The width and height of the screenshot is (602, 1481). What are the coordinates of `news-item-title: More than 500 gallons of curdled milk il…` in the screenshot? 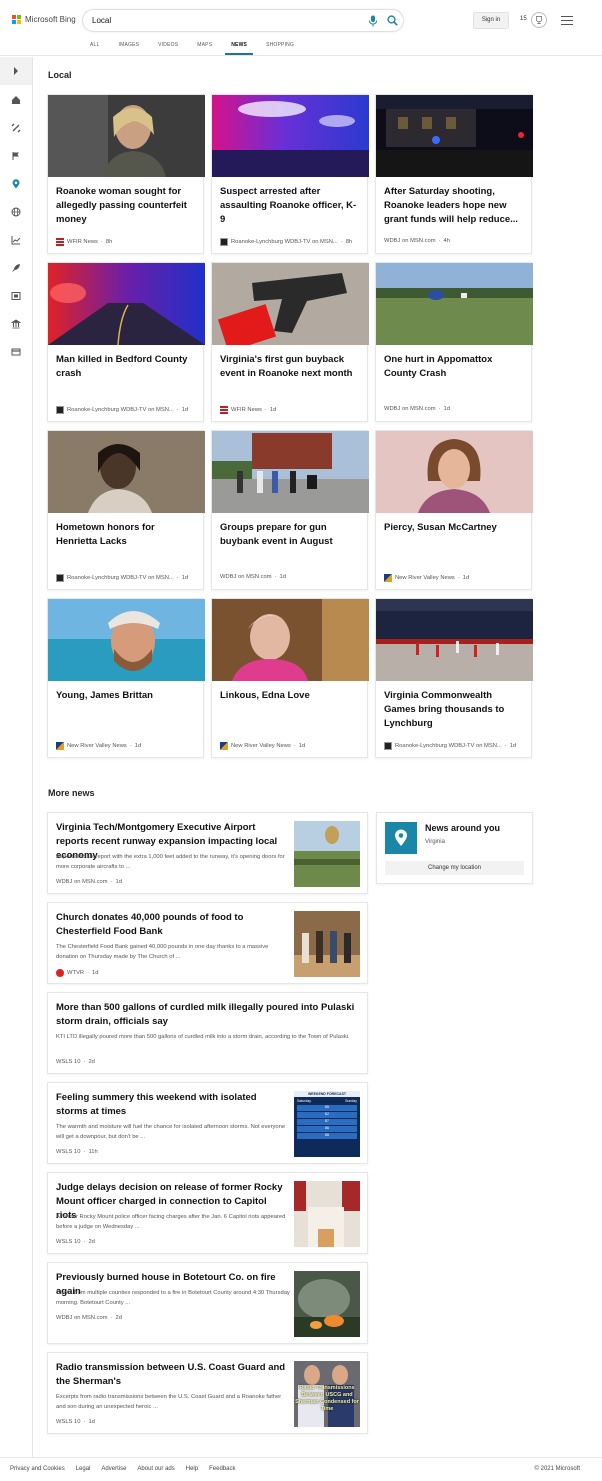 It's located at (206, 1015).